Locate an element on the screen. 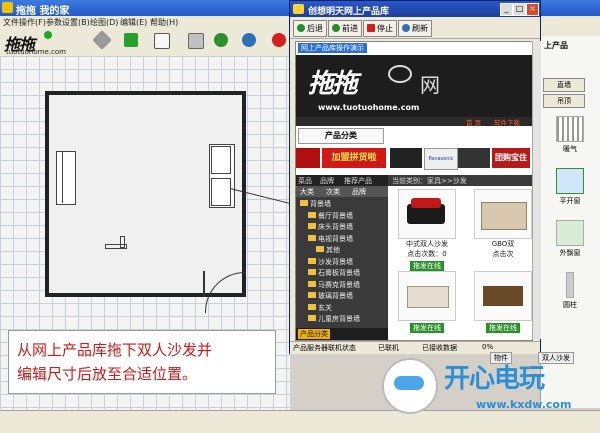 The image size is (600, 433). tree-item: 玻璃背景墙 is located at coordinates (330, 296).